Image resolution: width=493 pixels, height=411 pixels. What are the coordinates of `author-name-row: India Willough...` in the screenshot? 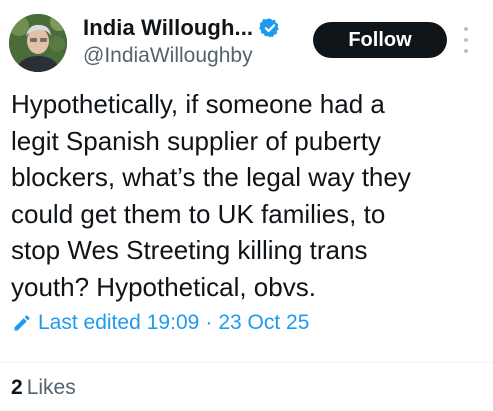 It's located at (182, 28).